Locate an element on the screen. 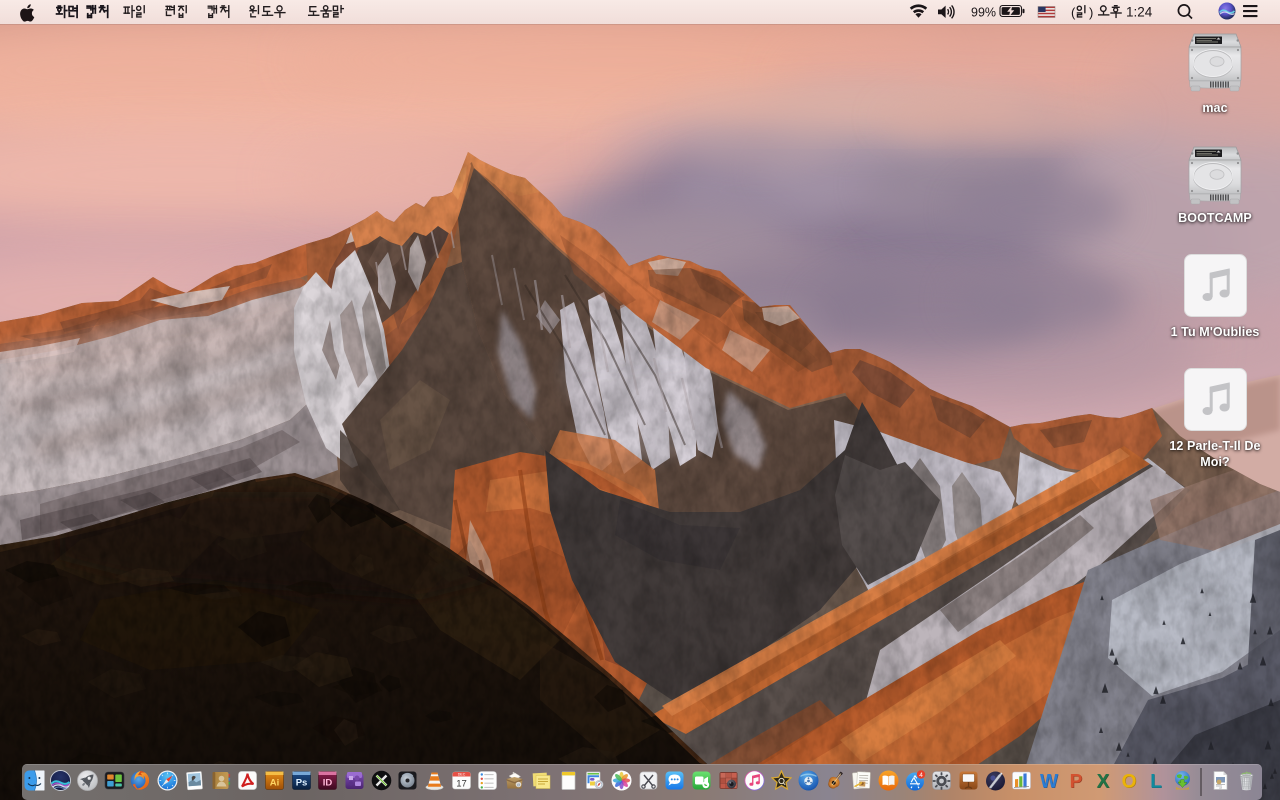 The width and height of the screenshot is (1280, 800). svg-text: Ps is located at coordinates (301, 783).